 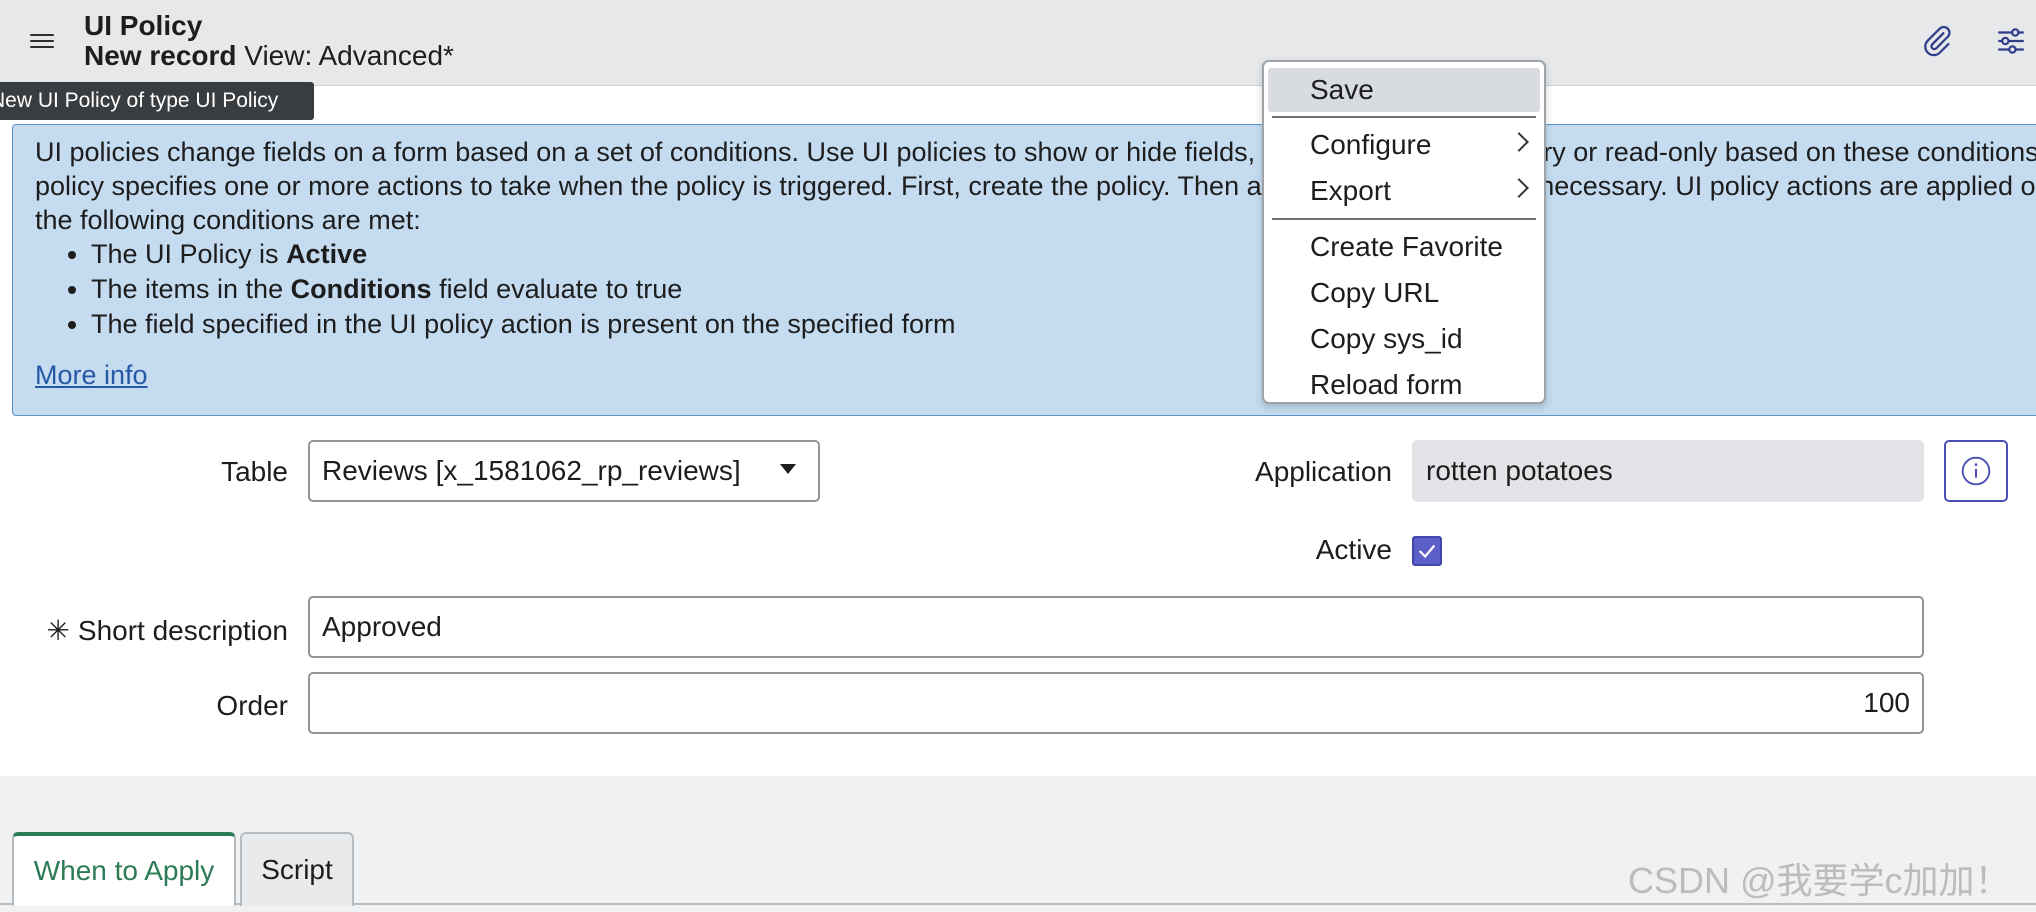 I want to click on application-info-button, so click(x=1976, y=471).